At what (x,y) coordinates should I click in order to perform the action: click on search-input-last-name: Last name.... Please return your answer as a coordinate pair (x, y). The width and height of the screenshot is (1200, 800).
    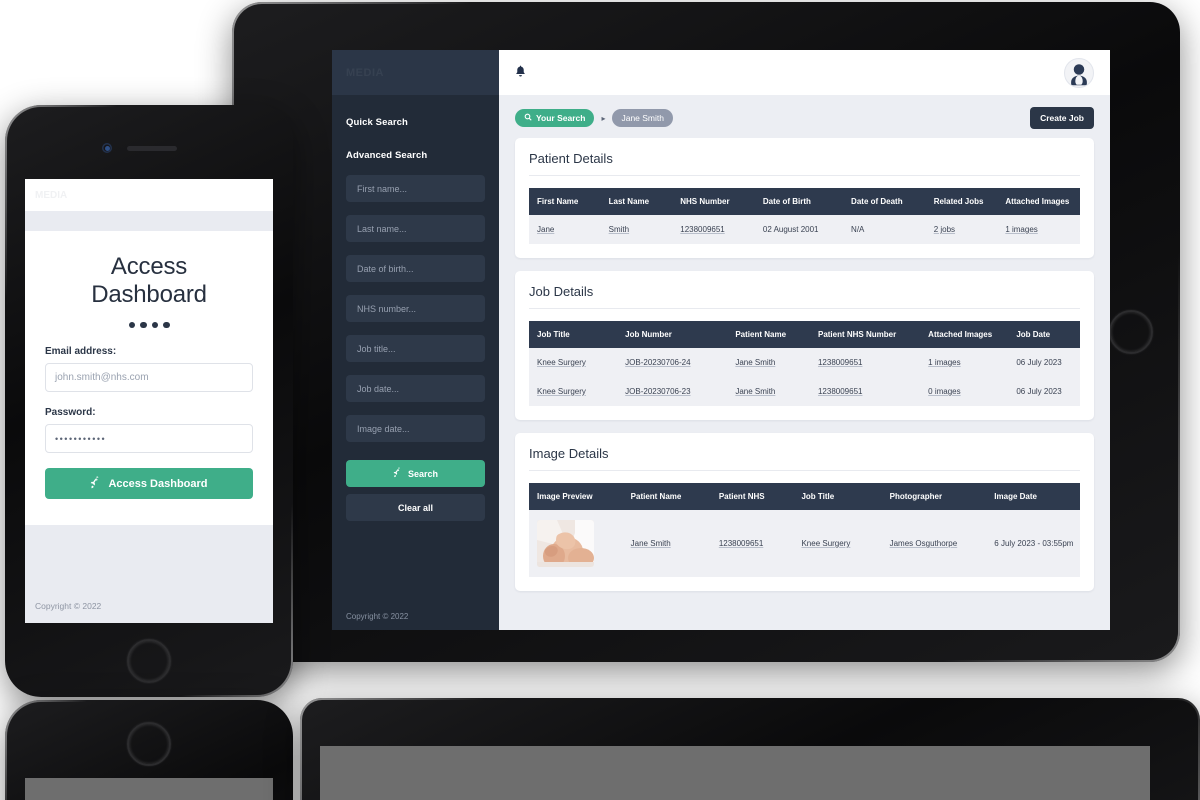
    Looking at the image, I should click on (415, 228).